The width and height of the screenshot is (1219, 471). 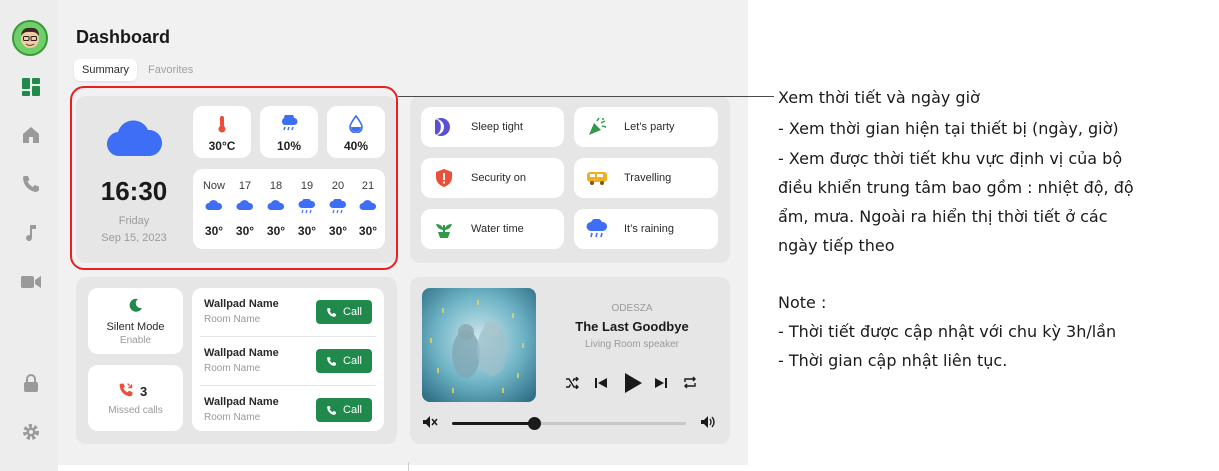 I want to click on scene-label: Security on, so click(x=499, y=178).